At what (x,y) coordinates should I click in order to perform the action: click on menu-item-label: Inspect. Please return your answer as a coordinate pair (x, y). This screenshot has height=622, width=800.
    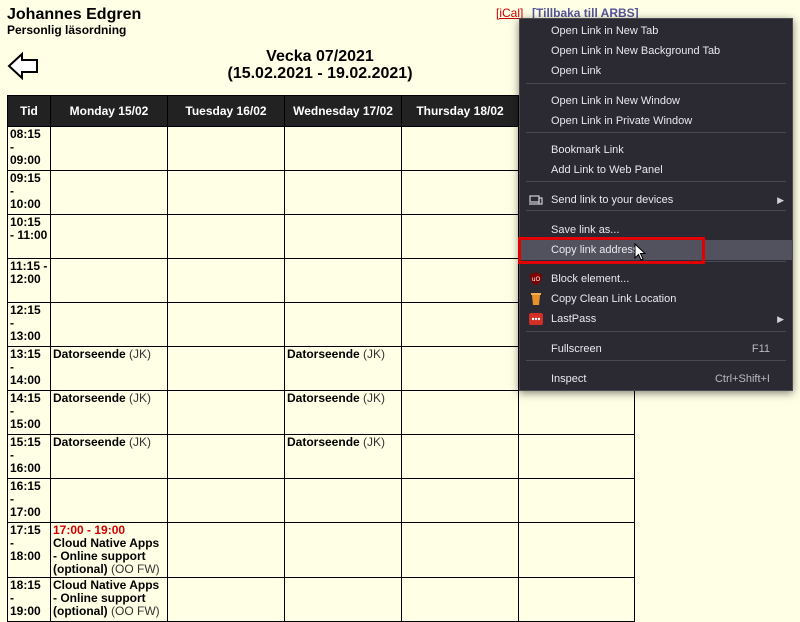
    Looking at the image, I should click on (569, 379).